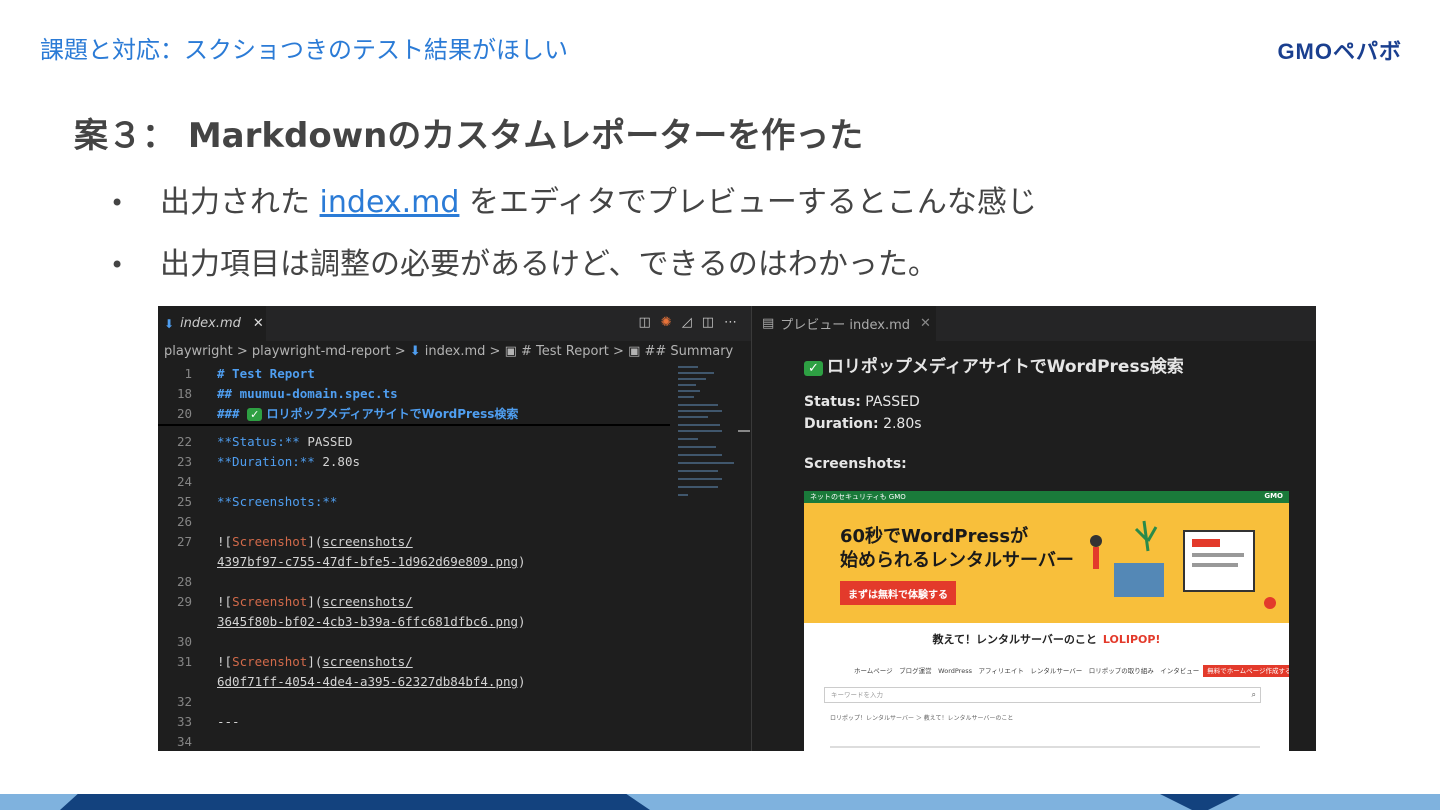 The width and height of the screenshot is (1440, 810). Describe the element at coordinates (730, 322) in the screenshot. I see `more-actions-icon: ⋯` at that location.